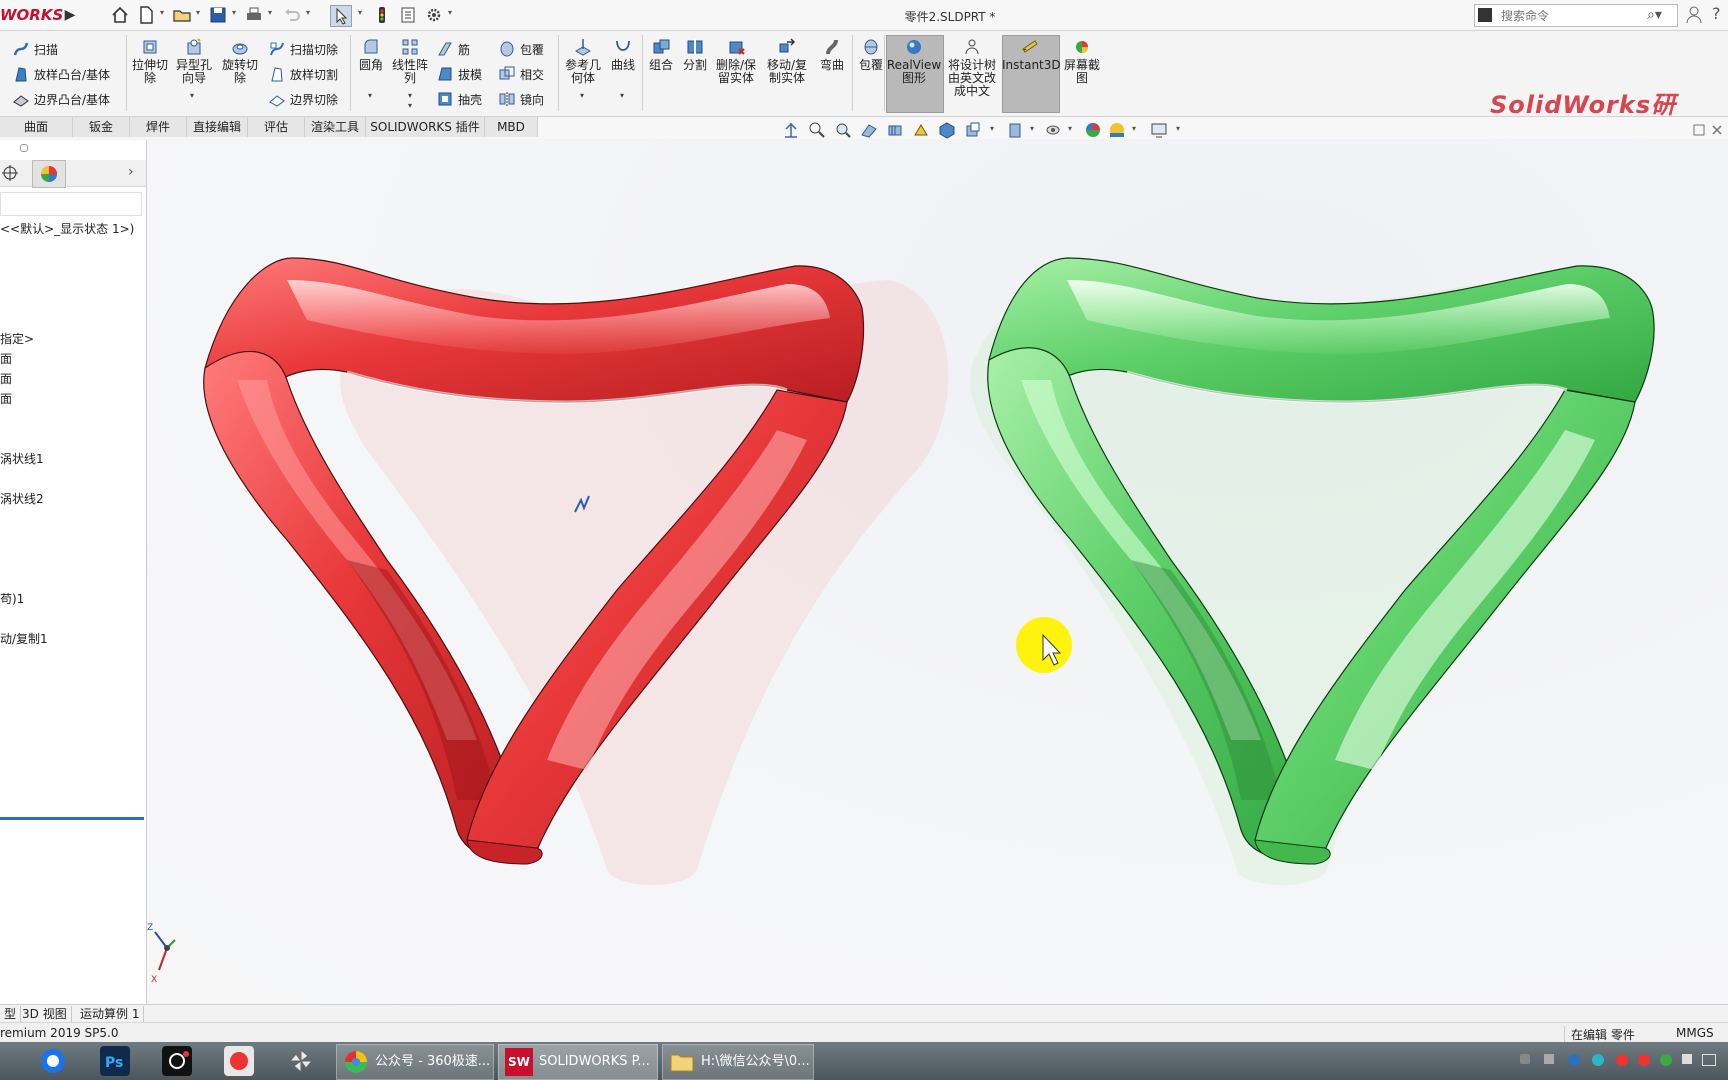 The image size is (1728, 1080). Describe the element at coordinates (895, 130) in the screenshot. I see `dynamic-annotation-icon` at that location.